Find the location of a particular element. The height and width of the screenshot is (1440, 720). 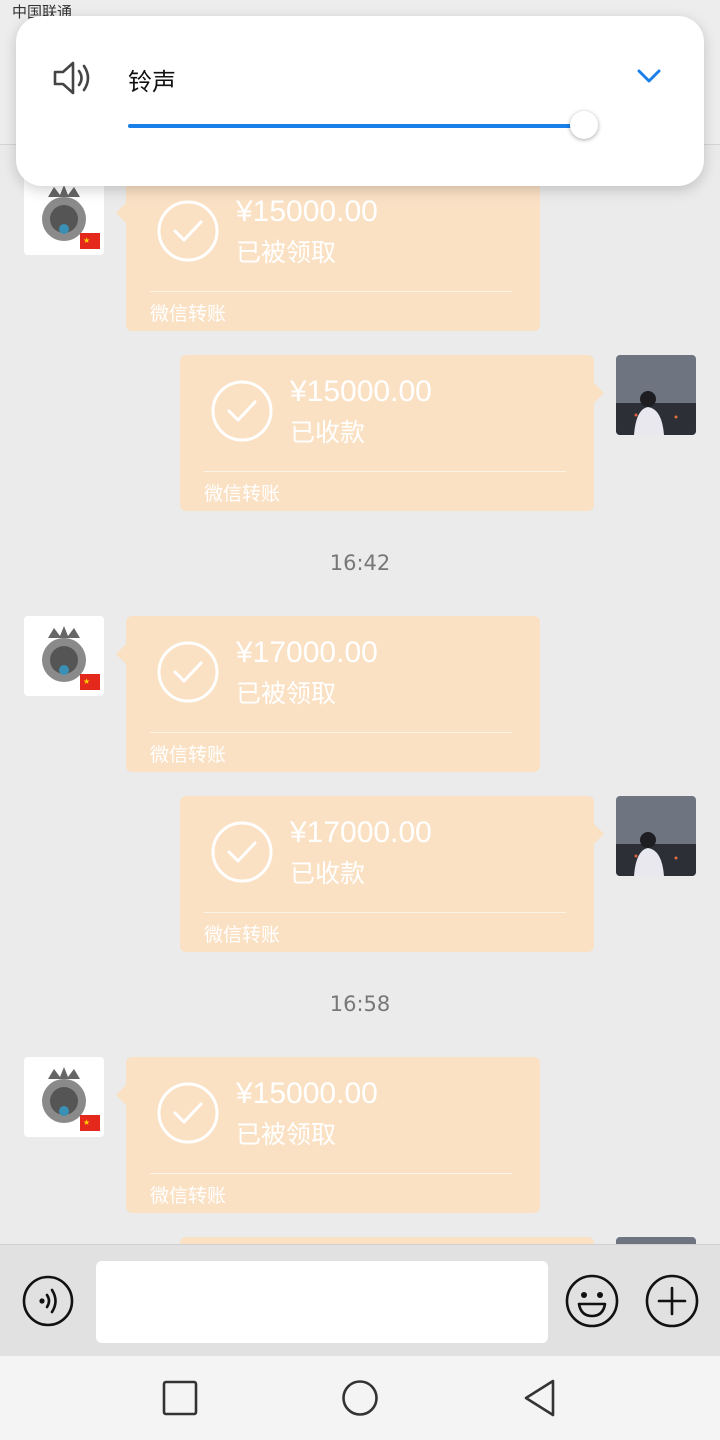

message-input is located at coordinates (322, 1302).